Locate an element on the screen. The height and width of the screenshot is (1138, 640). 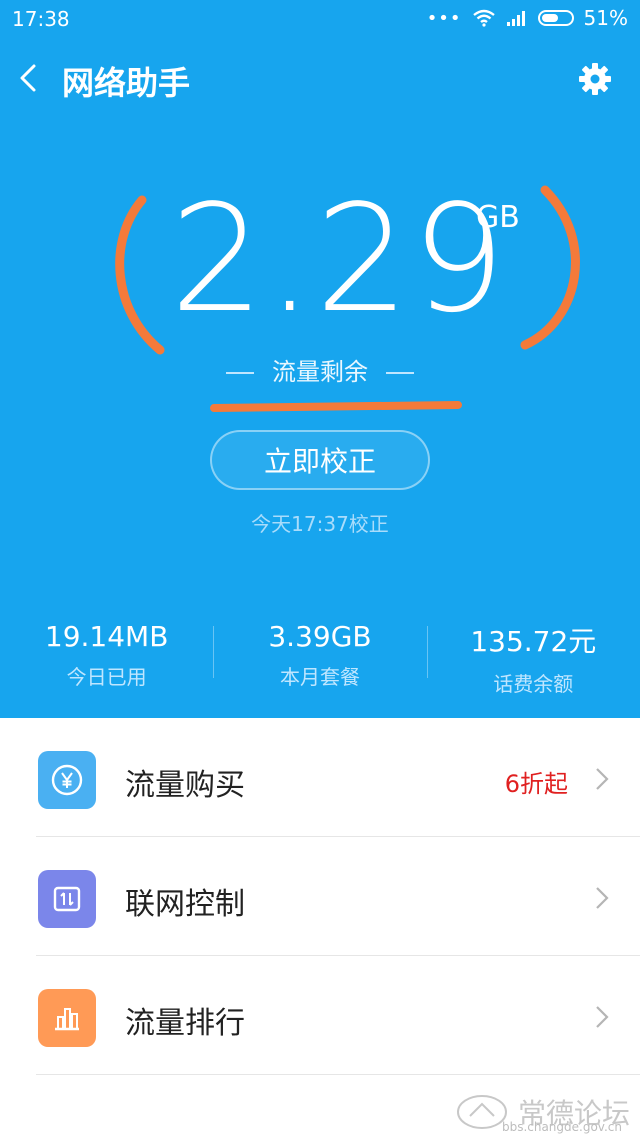
stat-value: 3.39GB is located at coordinates (320, 636).